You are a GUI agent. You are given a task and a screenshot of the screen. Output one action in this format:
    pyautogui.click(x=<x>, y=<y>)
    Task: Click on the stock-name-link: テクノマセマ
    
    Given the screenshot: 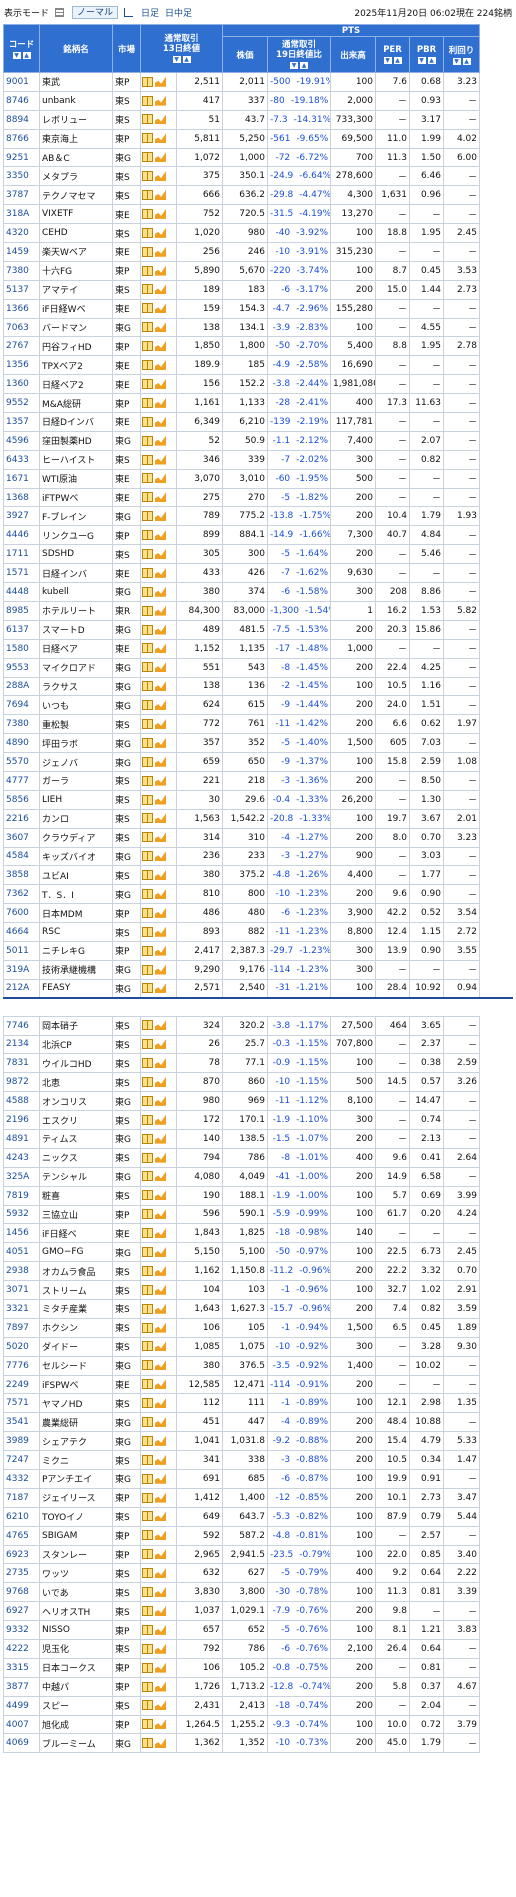 What is the action you would take?
    pyautogui.click(x=76, y=195)
    